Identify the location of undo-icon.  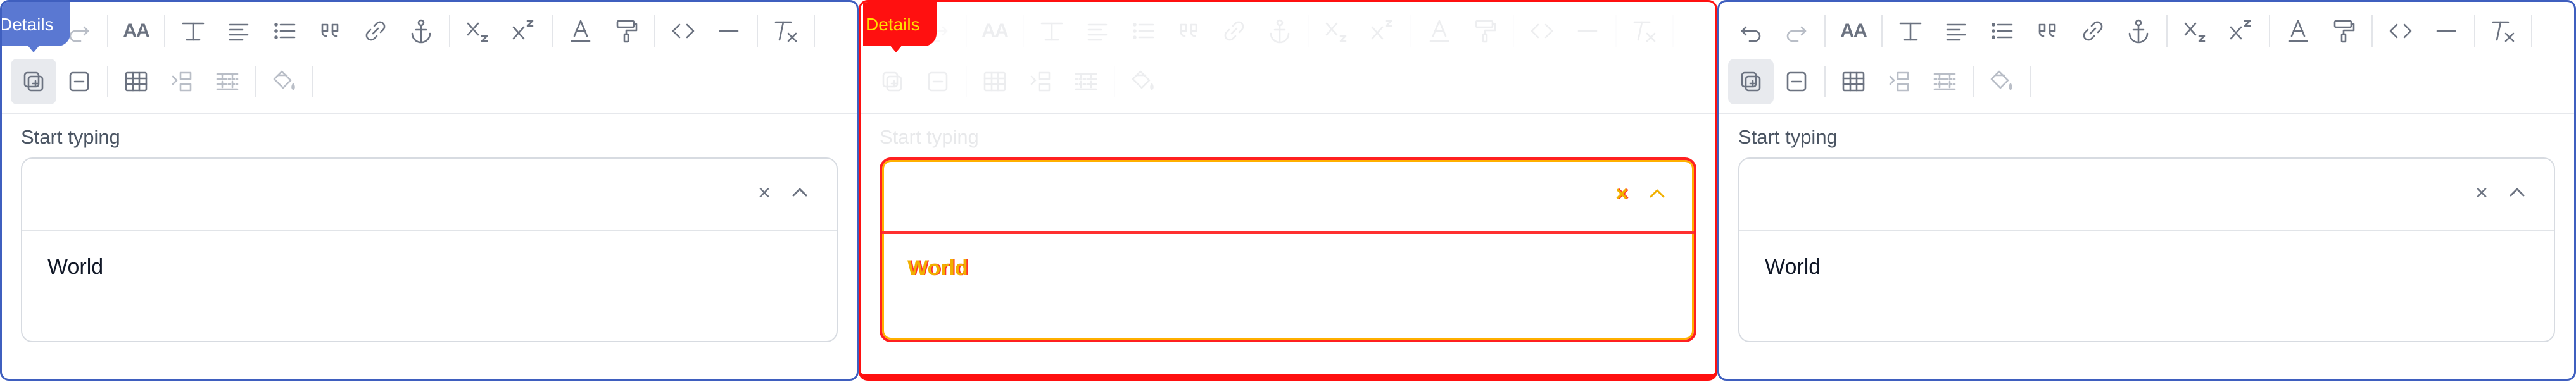
(1751, 31).